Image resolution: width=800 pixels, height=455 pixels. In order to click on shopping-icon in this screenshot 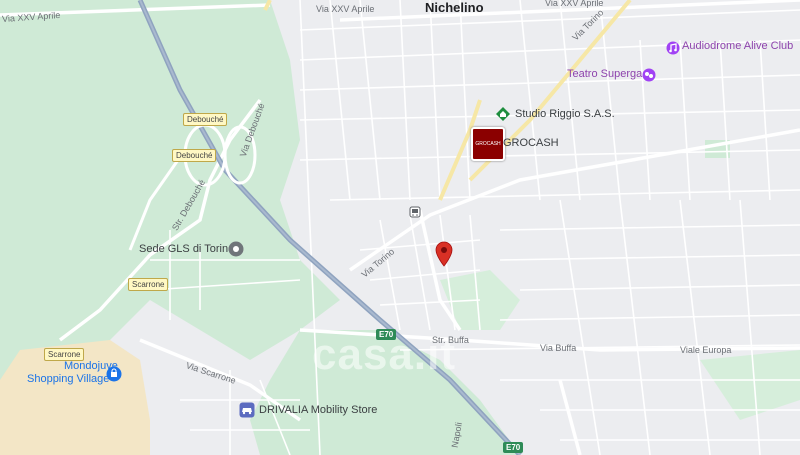, I will do `click(114, 374)`.